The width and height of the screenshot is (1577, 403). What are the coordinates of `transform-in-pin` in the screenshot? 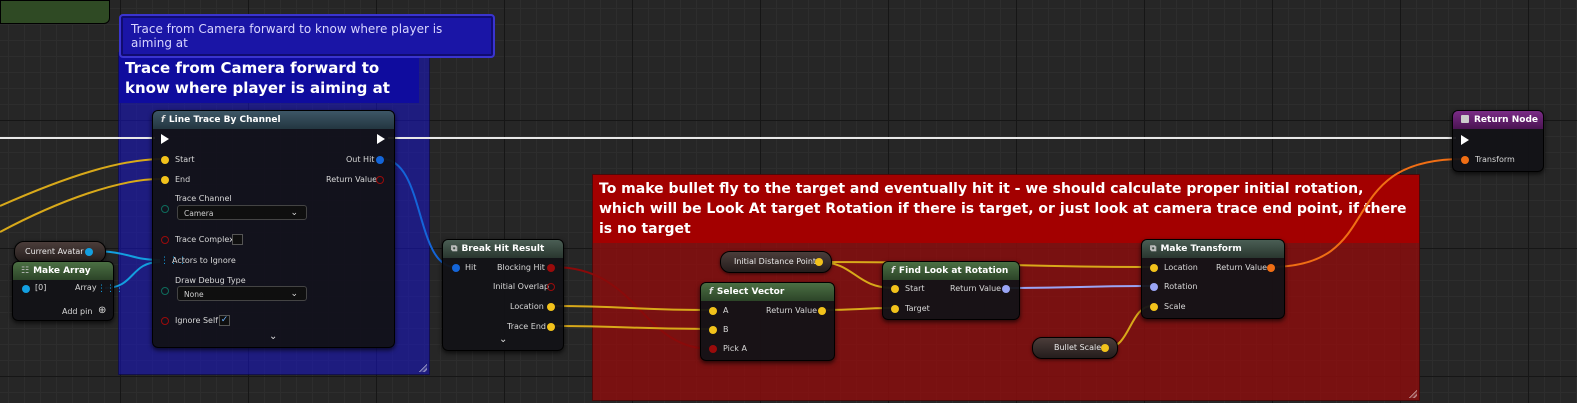 It's located at (1465, 160).